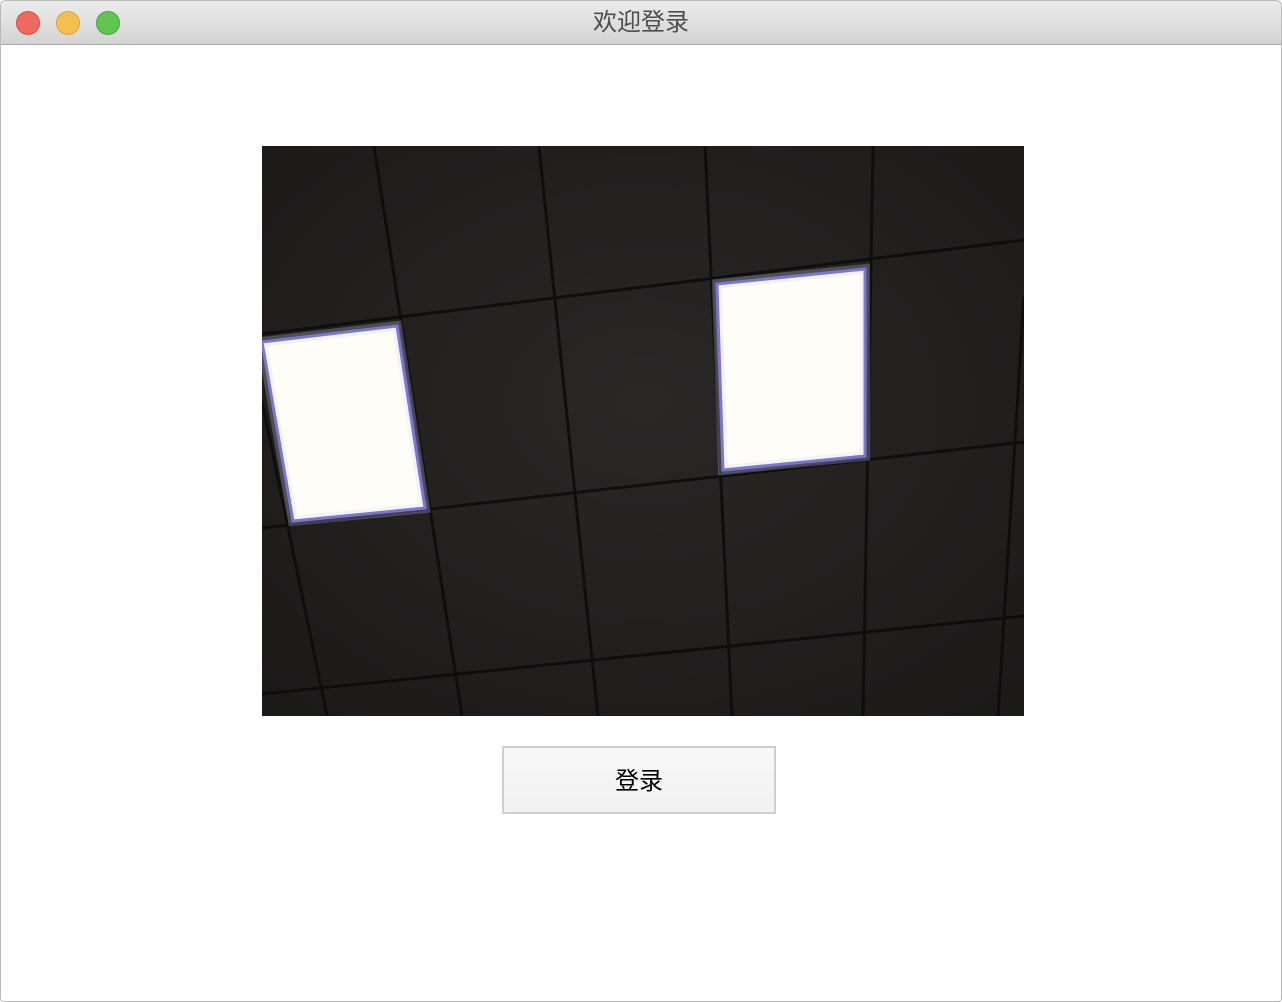 The width and height of the screenshot is (1282, 1002). Describe the element at coordinates (639, 780) in the screenshot. I see `login-button: 登录` at that location.